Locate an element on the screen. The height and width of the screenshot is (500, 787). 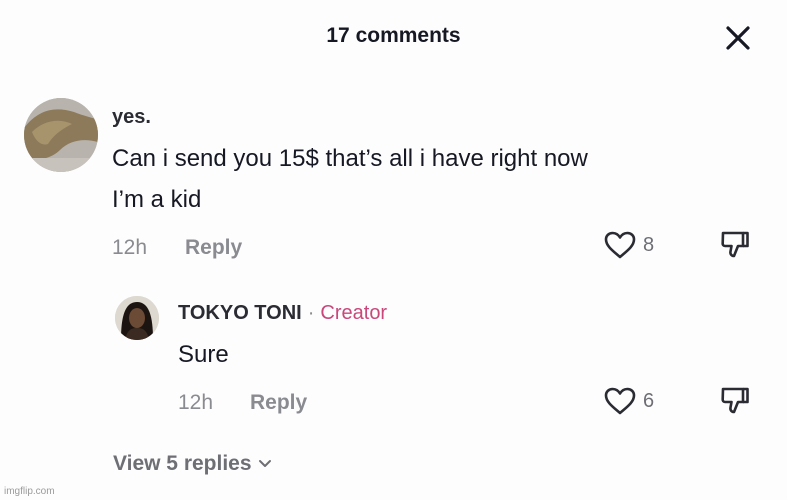
reply-text: Sure is located at coordinates (203, 354).